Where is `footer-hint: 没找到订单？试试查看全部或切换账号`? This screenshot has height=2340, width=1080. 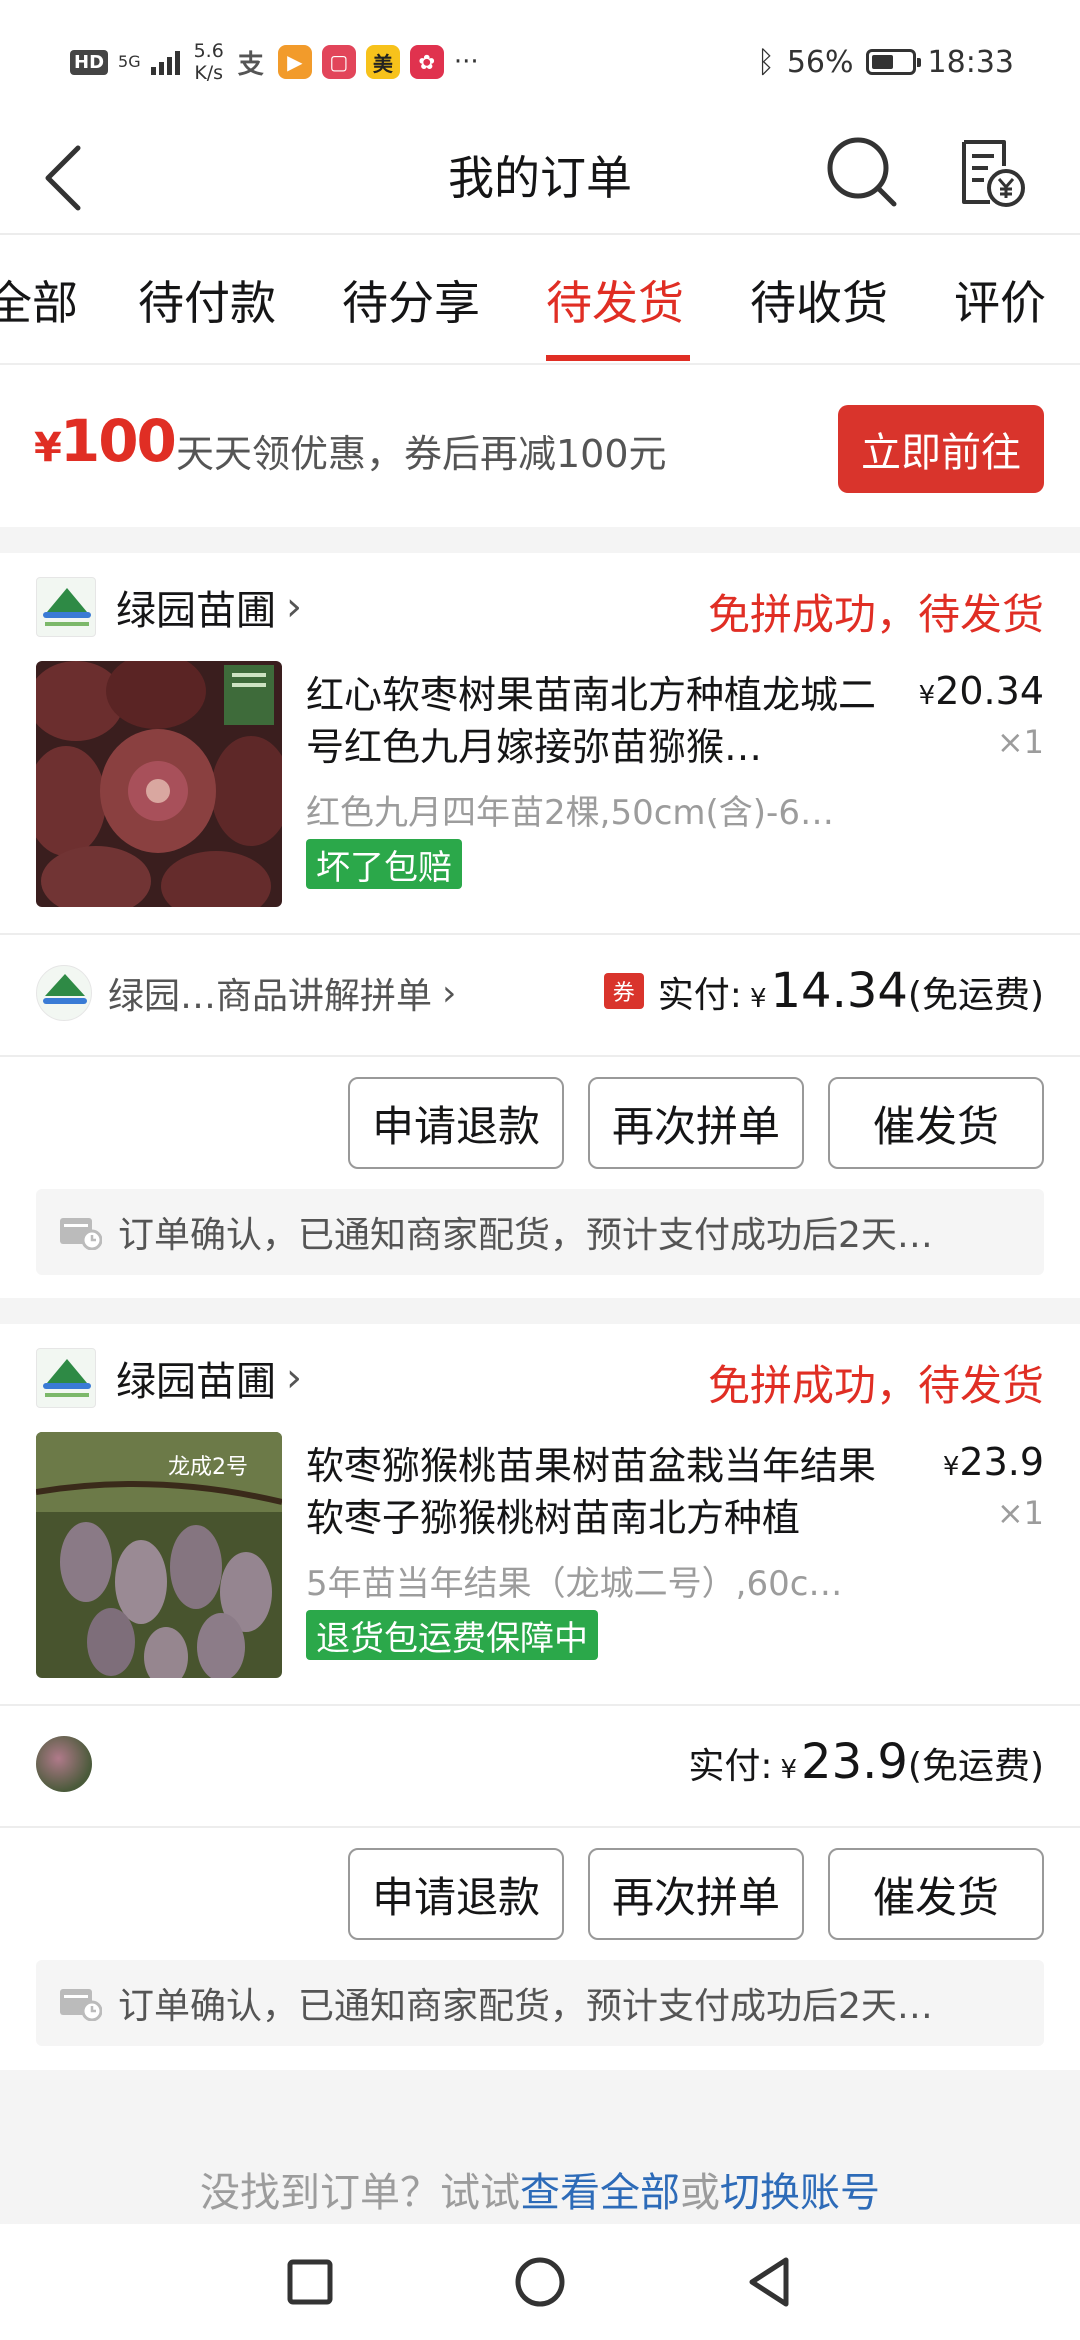 footer-hint: 没找到订单？试试查看全部或切换账号 is located at coordinates (540, 2189).